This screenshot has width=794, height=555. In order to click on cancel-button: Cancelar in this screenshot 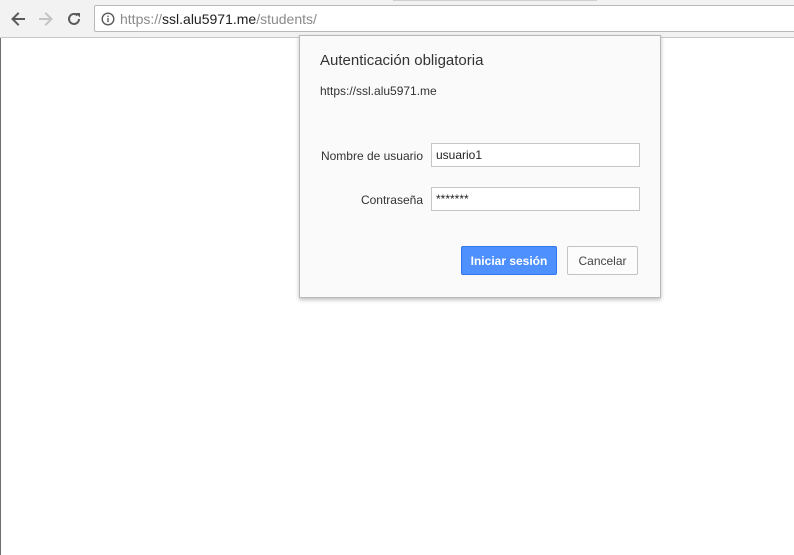, I will do `click(602, 260)`.